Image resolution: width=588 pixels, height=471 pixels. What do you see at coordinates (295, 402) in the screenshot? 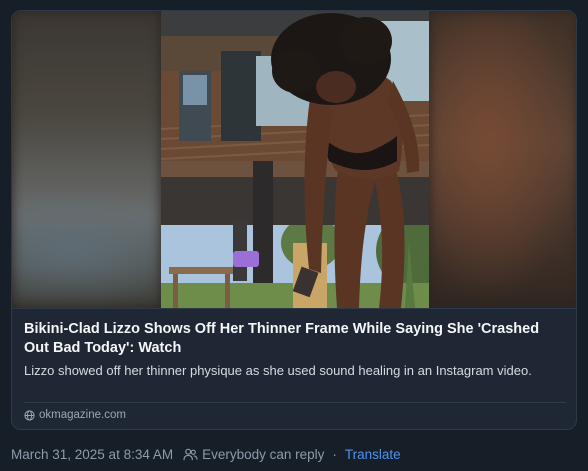
I see `source-divider` at bounding box center [295, 402].